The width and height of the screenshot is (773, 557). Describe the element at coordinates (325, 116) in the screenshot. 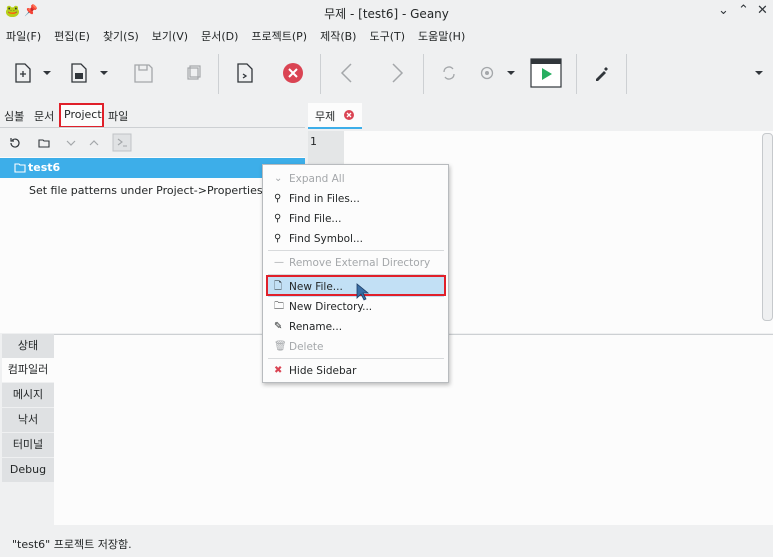

I see `editor-tab-label: 무제` at that location.